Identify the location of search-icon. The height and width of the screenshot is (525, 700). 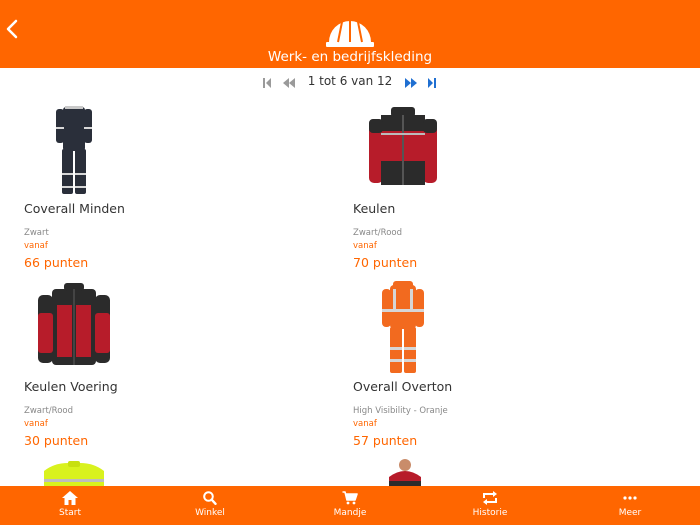
(210, 498).